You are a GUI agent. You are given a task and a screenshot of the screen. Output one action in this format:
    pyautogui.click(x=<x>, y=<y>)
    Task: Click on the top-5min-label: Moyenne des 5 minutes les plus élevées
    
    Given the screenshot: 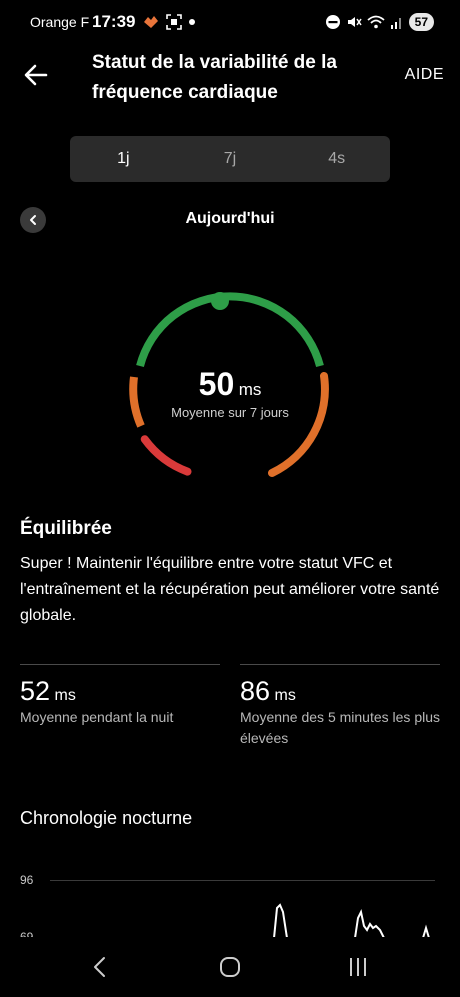 What is the action you would take?
    pyautogui.click(x=340, y=727)
    